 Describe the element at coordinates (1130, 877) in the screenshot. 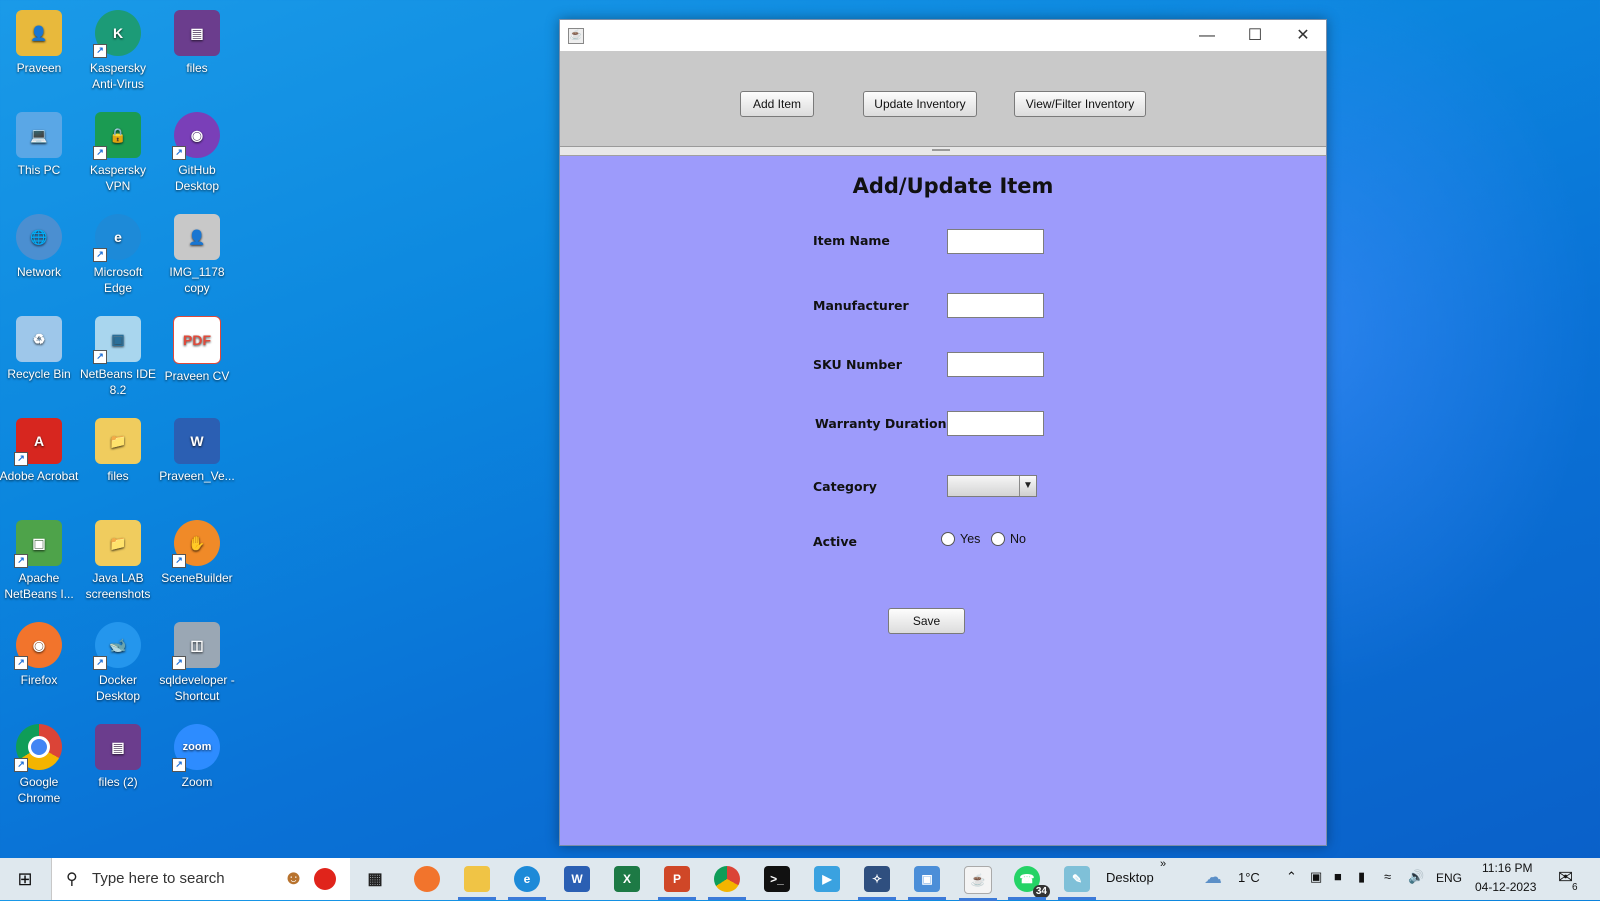

I see `desktop-toolbar-label: Desktop` at that location.